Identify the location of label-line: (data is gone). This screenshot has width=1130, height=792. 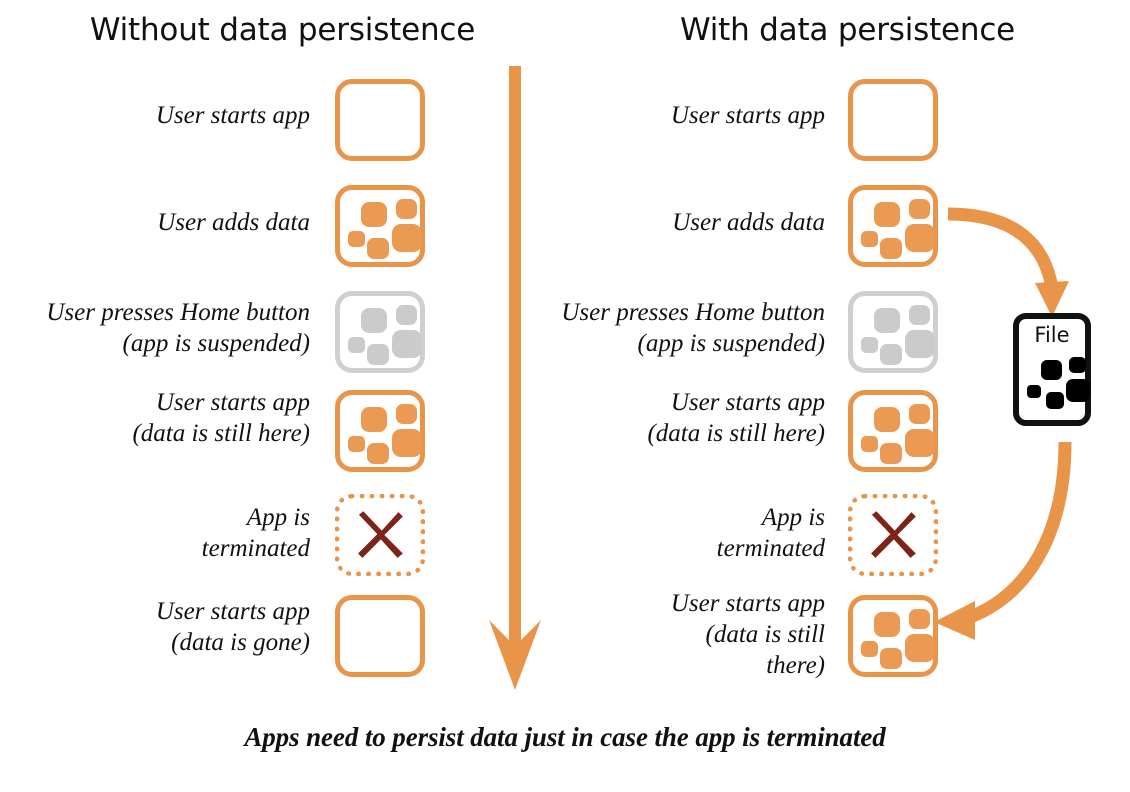
(240, 642).